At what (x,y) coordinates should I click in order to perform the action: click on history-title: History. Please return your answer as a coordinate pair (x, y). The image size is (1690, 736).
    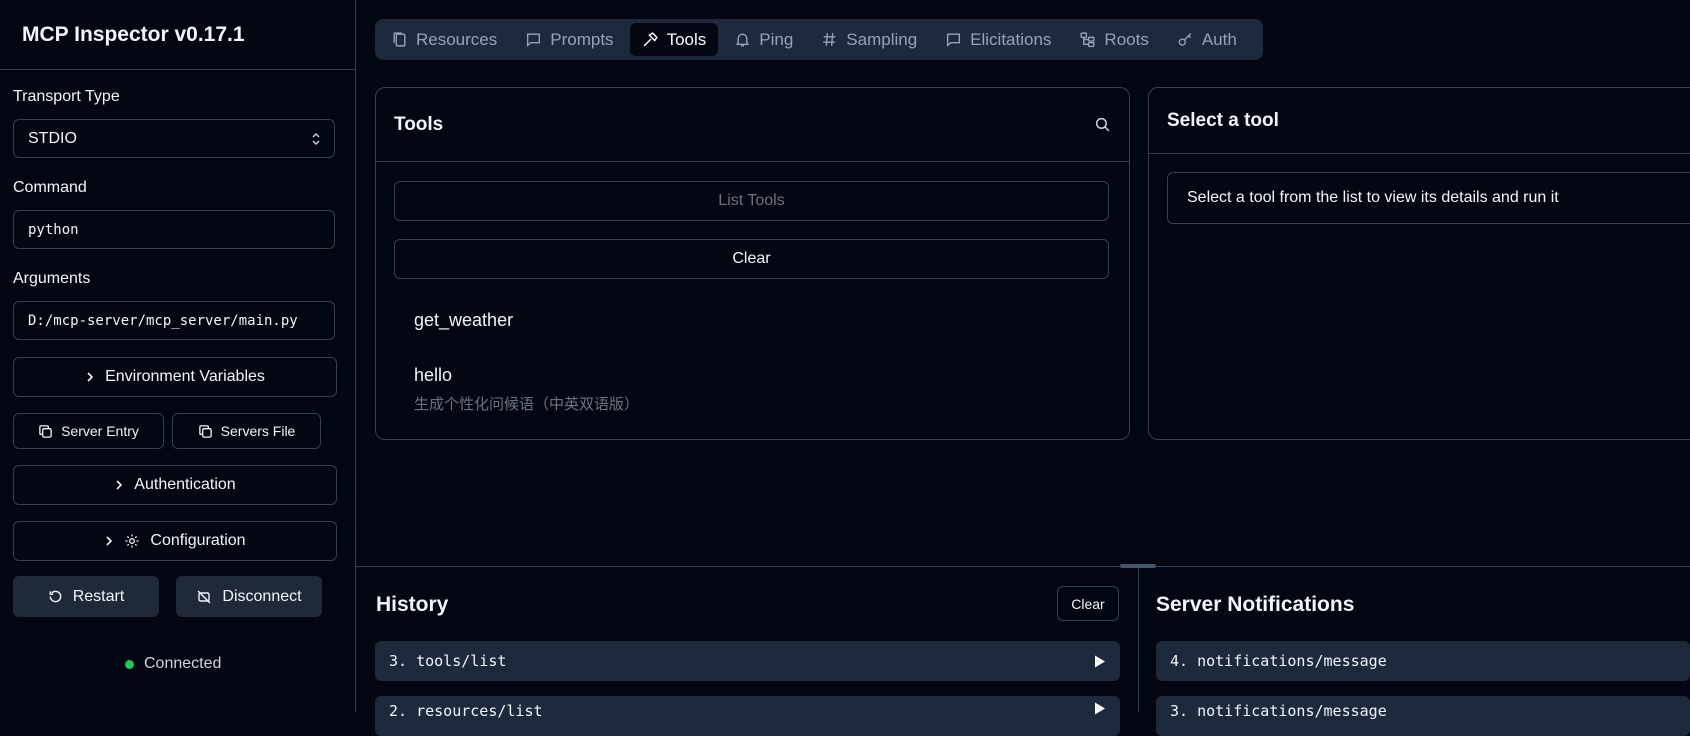
    Looking at the image, I should click on (412, 604).